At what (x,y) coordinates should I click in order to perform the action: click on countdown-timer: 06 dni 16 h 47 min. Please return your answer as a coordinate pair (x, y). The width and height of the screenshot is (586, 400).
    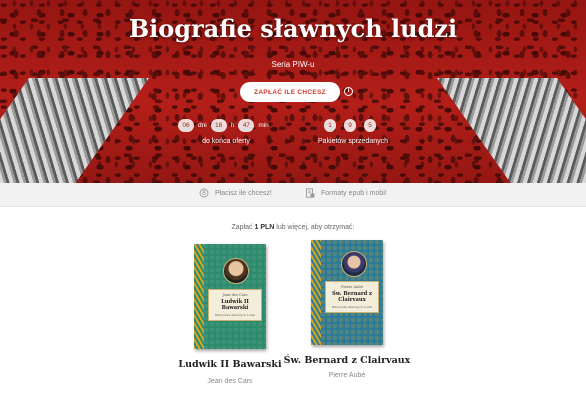
    Looking at the image, I should click on (223, 125).